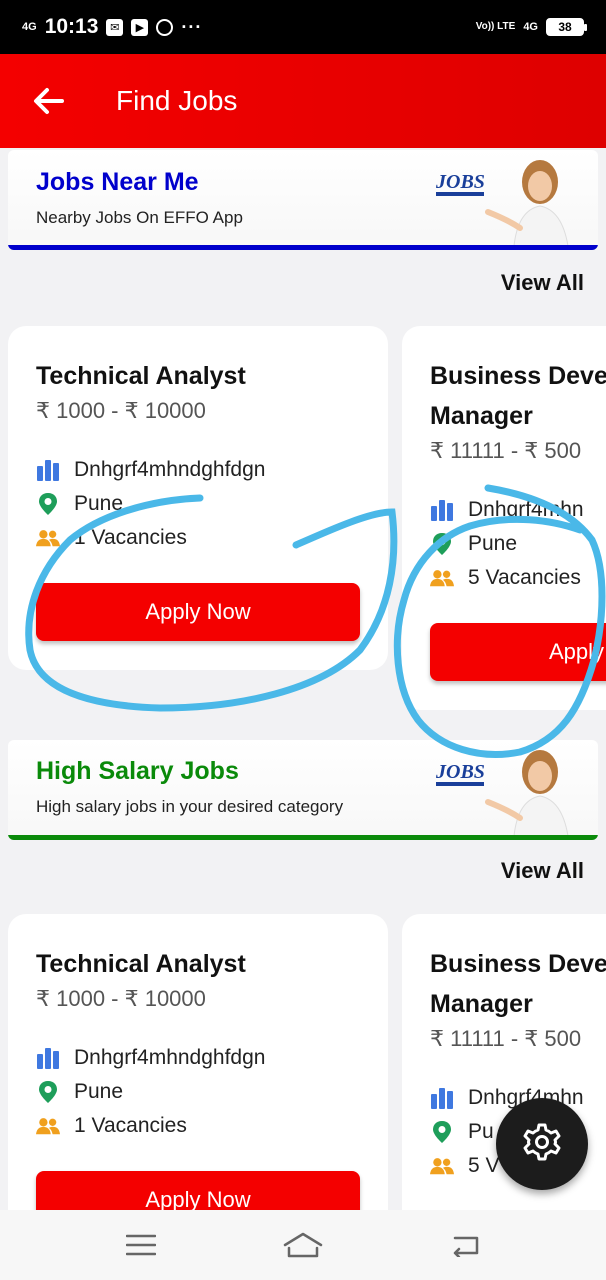 This screenshot has width=606, height=1280. Describe the element at coordinates (48, 101) in the screenshot. I see `arrow-left-icon` at that location.